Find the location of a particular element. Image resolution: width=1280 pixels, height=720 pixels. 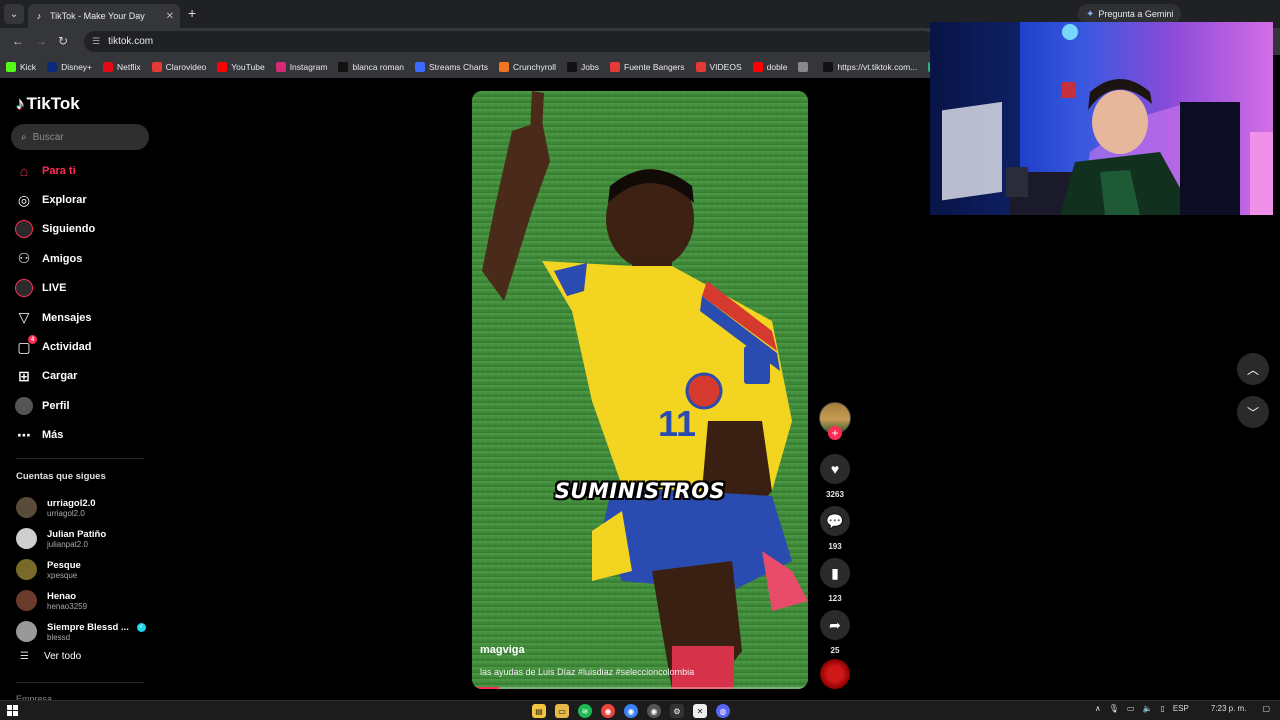

close-tab-icon: ✕ is located at coordinates (170, 16).